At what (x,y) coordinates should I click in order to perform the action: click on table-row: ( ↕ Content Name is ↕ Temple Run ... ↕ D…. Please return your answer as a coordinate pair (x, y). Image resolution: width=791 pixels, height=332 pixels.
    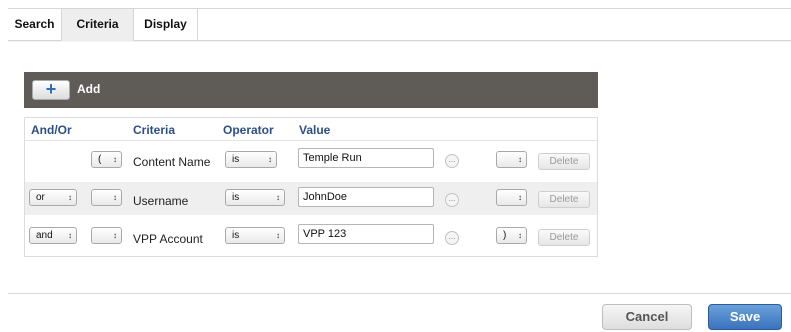
    Looking at the image, I should click on (311, 160).